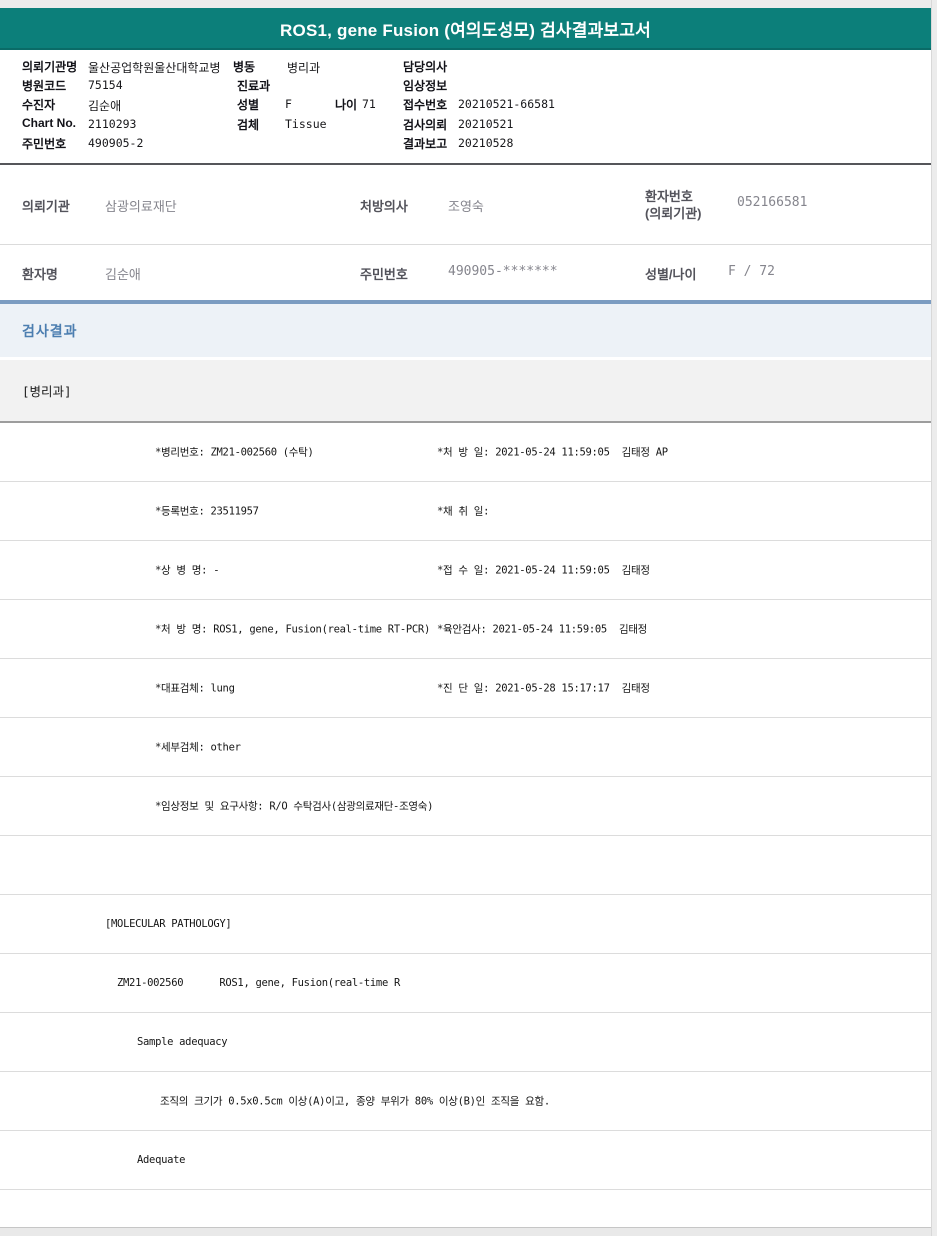 The height and width of the screenshot is (1236, 937). Describe the element at coordinates (384, 274) in the screenshot. I see `masked-resident-no-label: 주민번호` at that location.